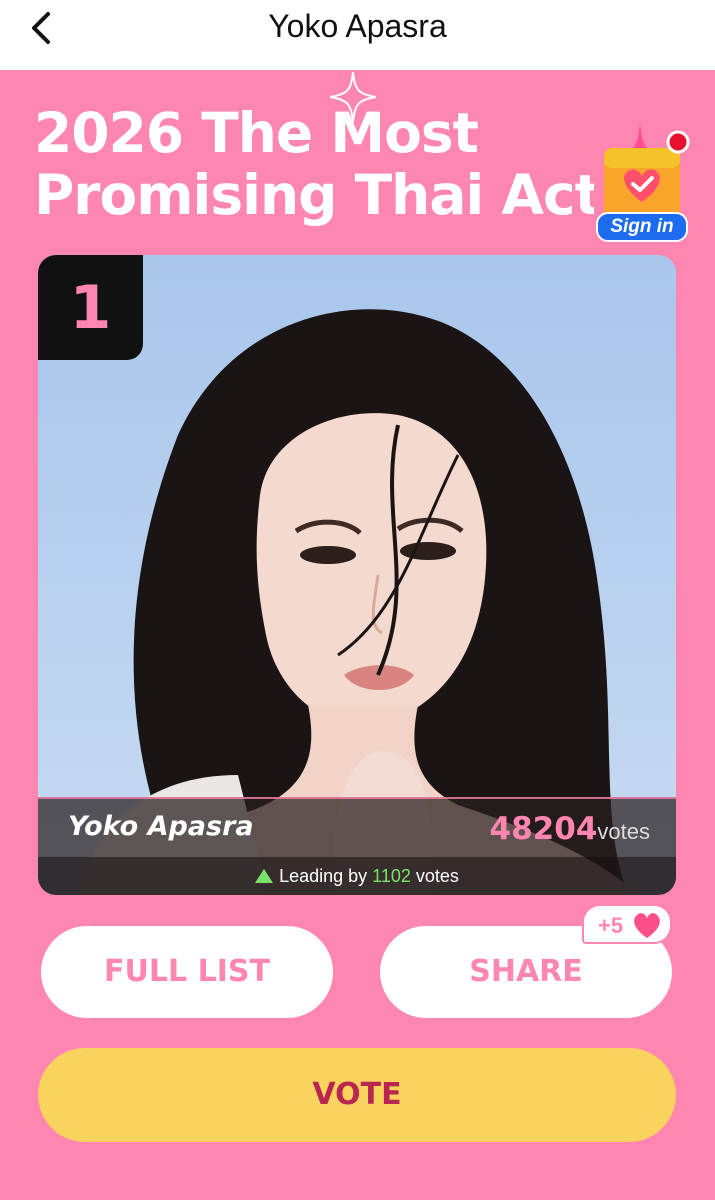 The height and width of the screenshot is (1200, 715). What do you see at coordinates (314, 194) in the screenshot?
I see `contest-title-line-2: Promising Thai Acto` at bounding box center [314, 194].